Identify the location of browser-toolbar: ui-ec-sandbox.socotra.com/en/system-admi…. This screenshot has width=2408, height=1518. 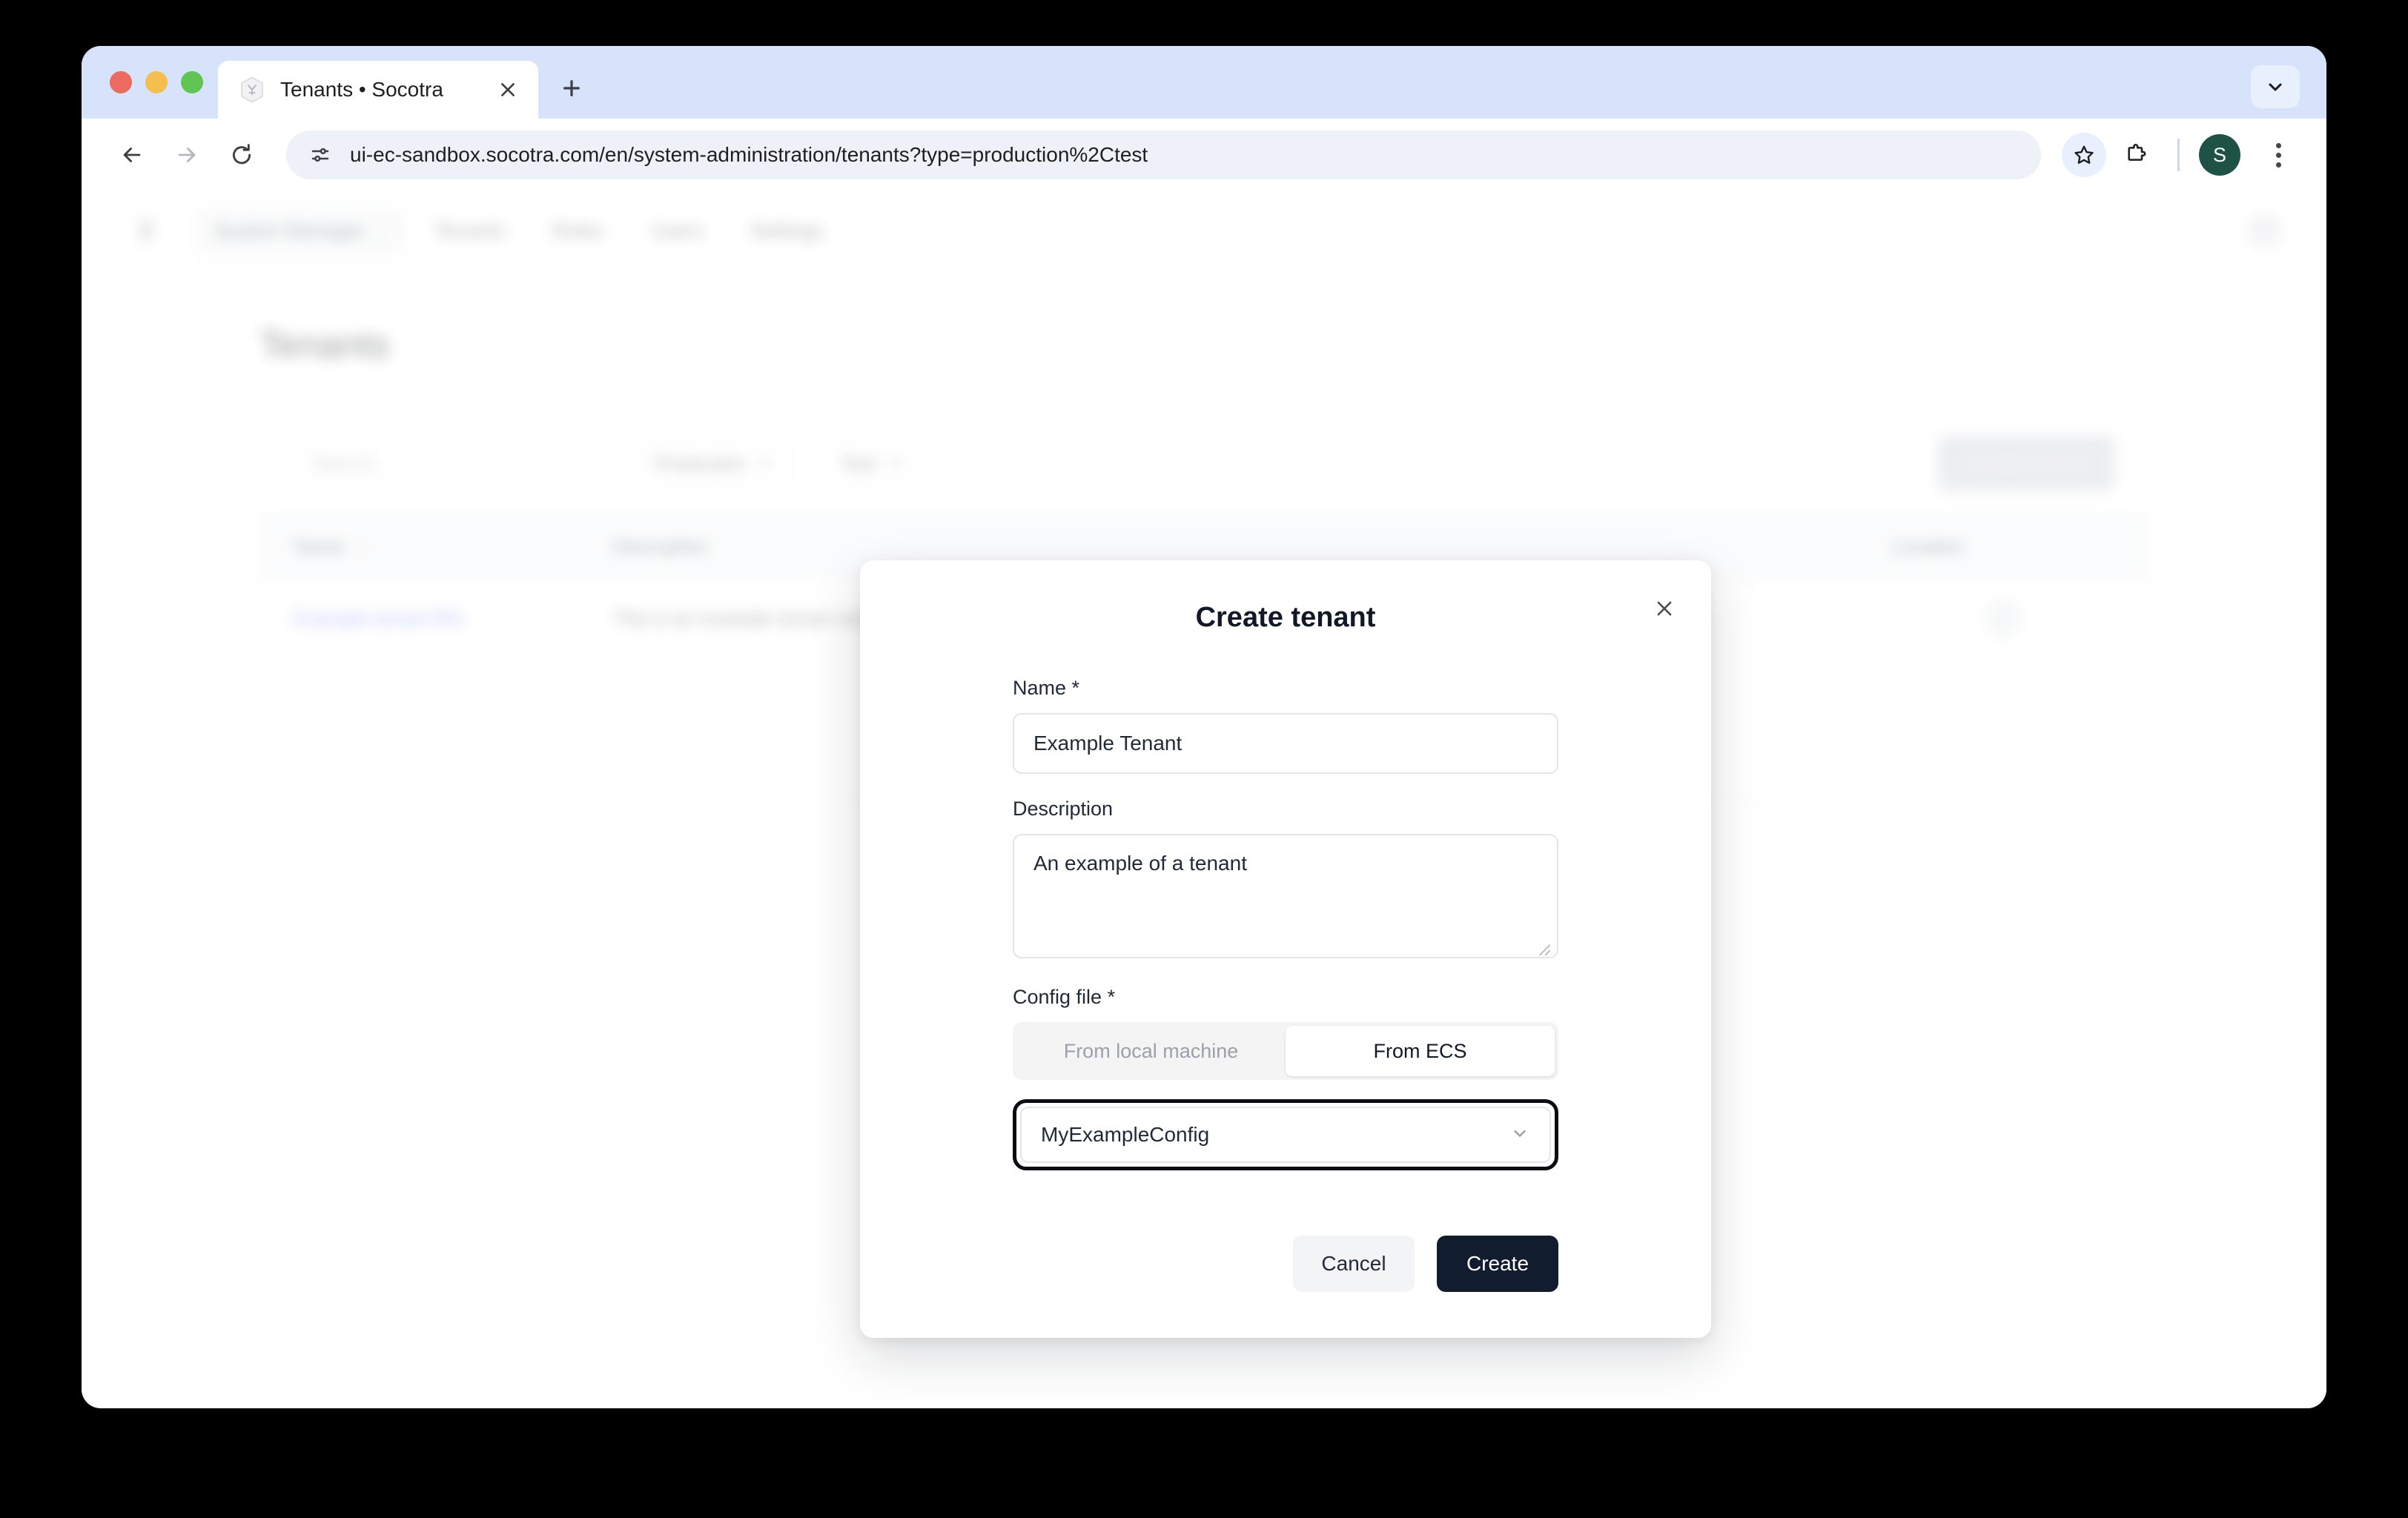
(1204, 155).